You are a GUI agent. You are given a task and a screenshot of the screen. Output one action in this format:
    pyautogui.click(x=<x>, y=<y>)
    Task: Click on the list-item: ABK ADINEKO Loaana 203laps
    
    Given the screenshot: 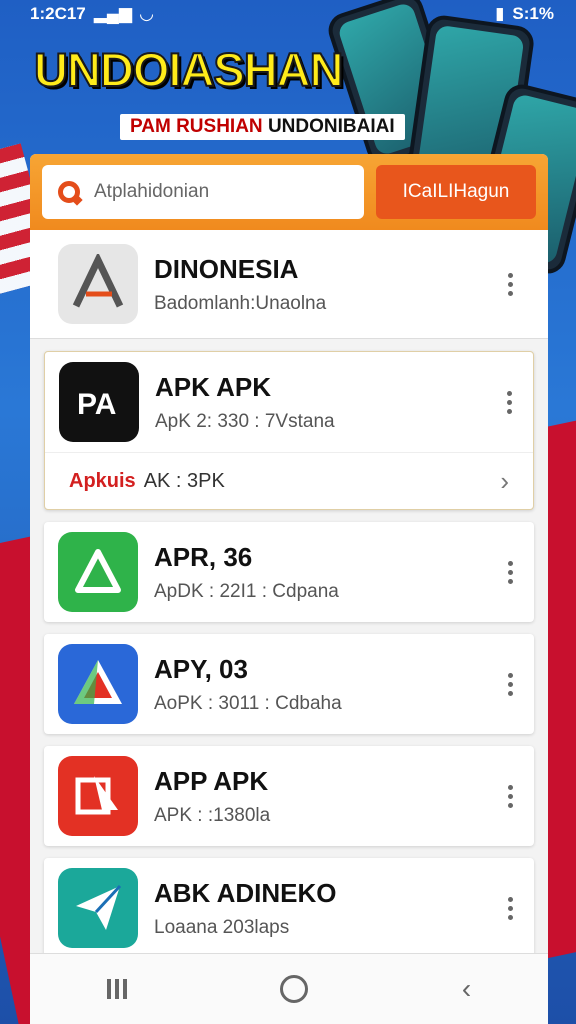 What is the action you would take?
    pyautogui.click(x=289, y=908)
    